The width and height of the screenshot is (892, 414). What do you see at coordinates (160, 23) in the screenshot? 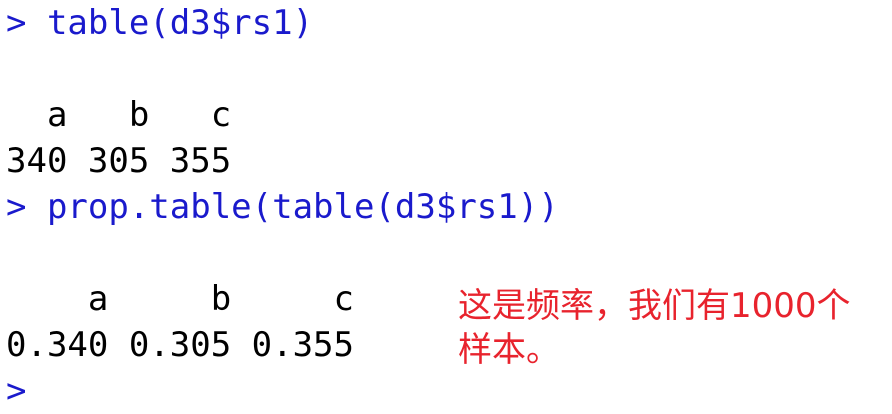
I see `console-command-line: > table(d3$rs1)` at bounding box center [160, 23].